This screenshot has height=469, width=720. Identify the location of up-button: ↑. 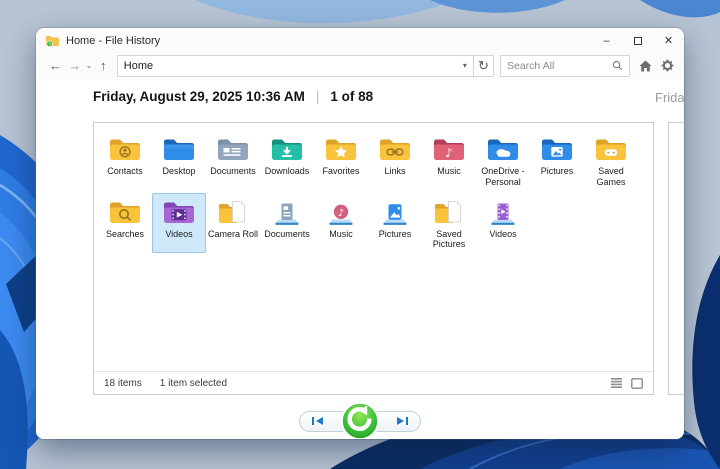
(103, 65).